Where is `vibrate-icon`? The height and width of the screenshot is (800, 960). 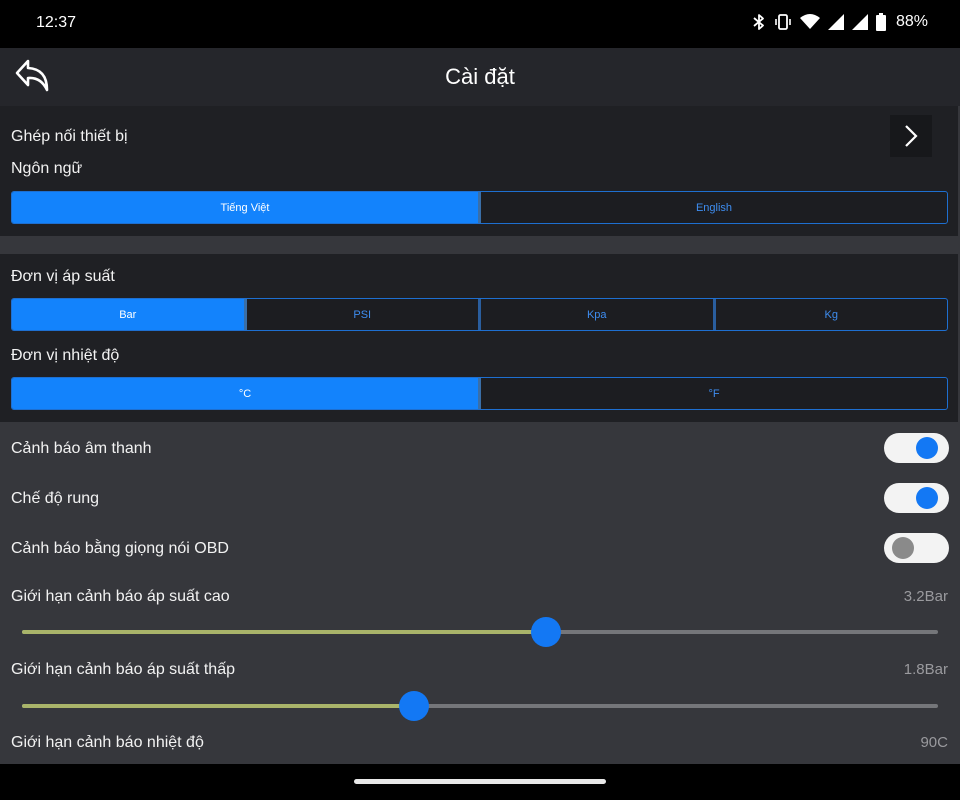
vibrate-icon is located at coordinates (783, 22).